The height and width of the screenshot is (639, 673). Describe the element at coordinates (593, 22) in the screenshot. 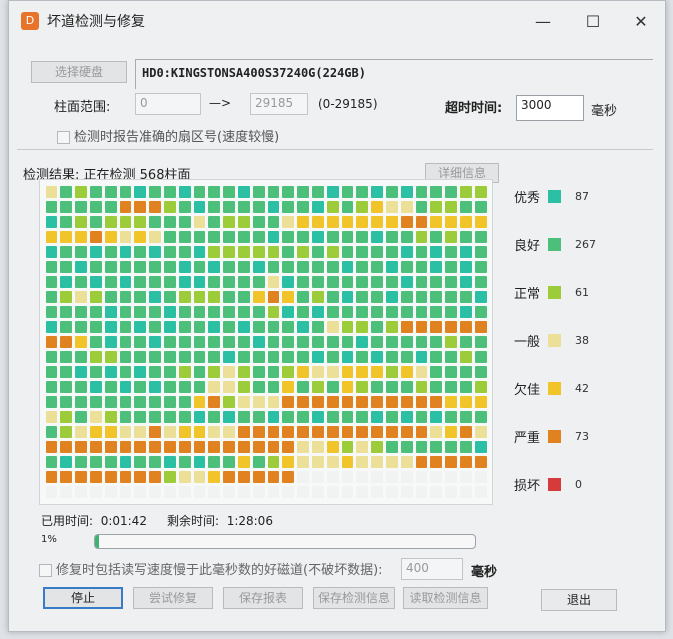

I see `maximize-button: ☐` at that location.